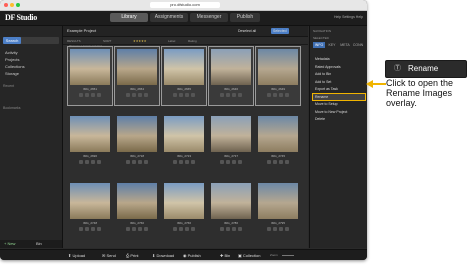 This screenshot has width=474, height=268. What do you see at coordinates (12, 5) in the screenshot?
I see `minimize-dot` at bounding box center [12, 5].